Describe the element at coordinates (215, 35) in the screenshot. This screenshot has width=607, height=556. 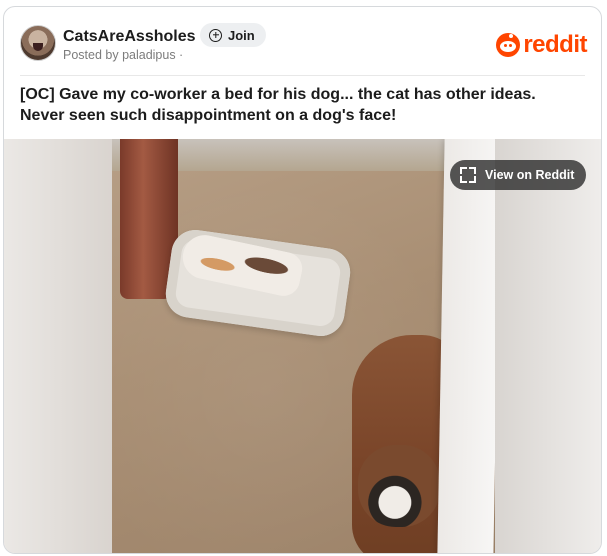
I see `plus-circle-icon` at that location.